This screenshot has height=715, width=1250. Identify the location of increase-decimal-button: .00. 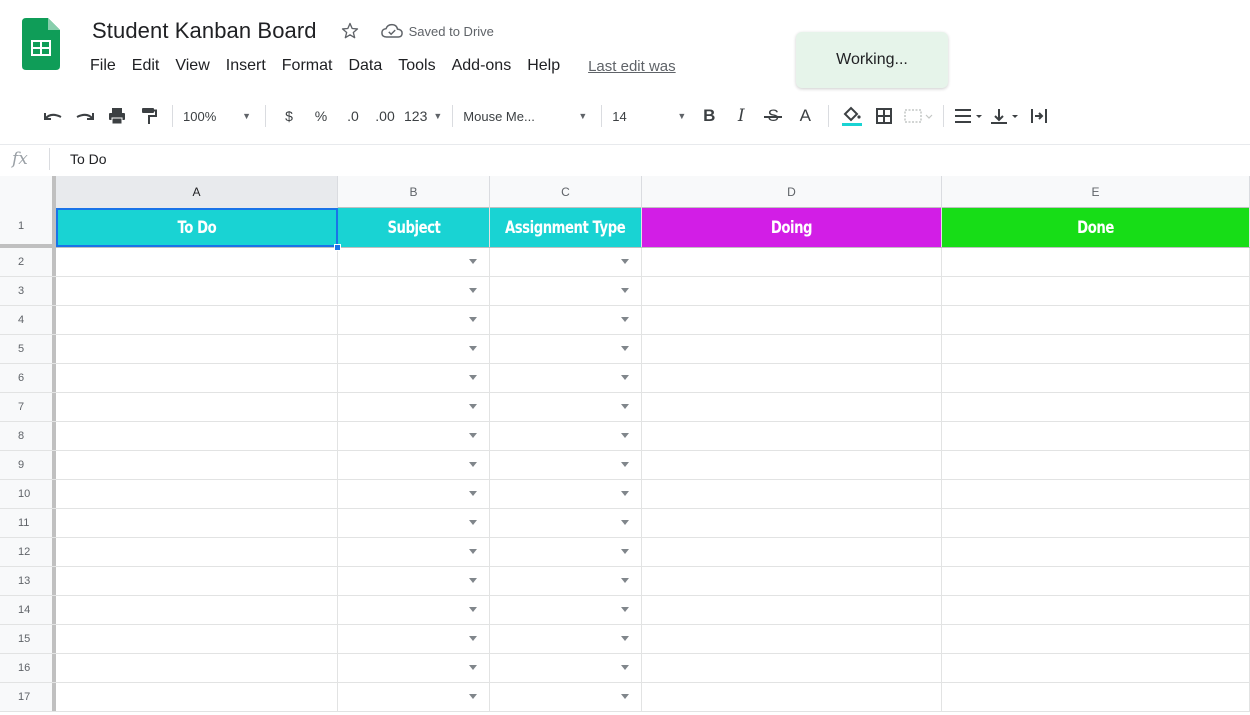
(385, 116).